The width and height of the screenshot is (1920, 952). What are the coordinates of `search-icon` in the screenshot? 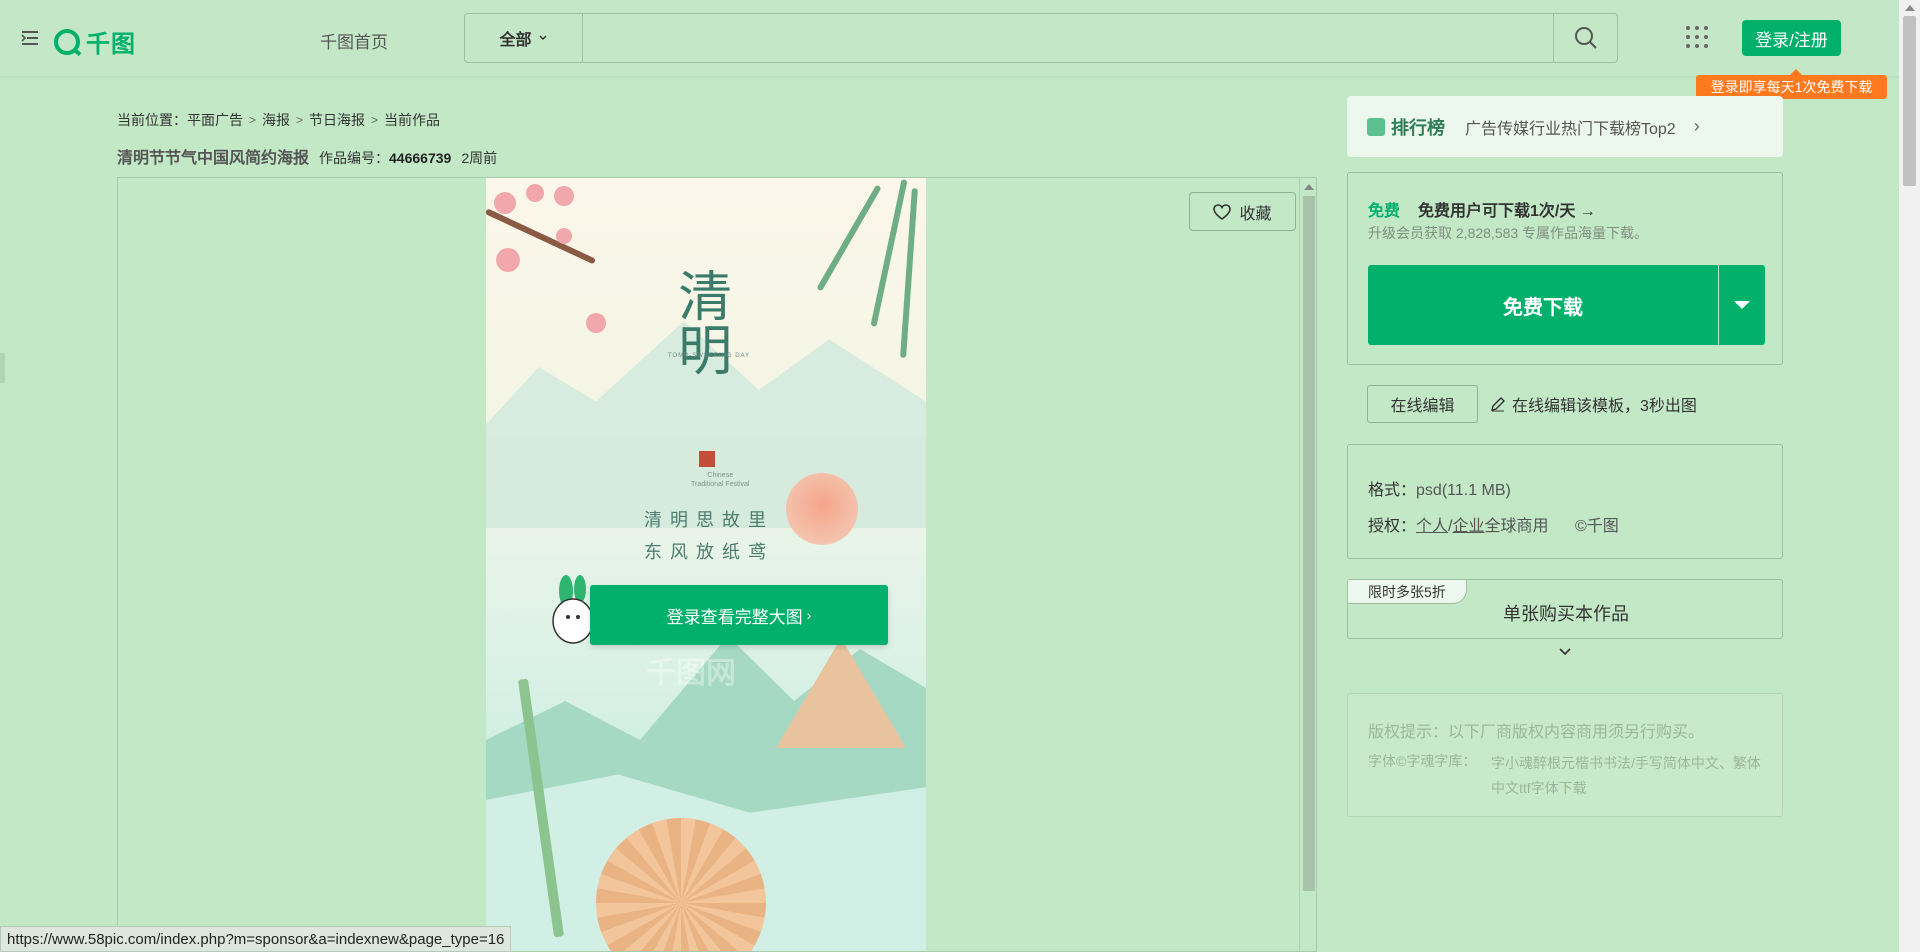 It's located at (1585, 38).